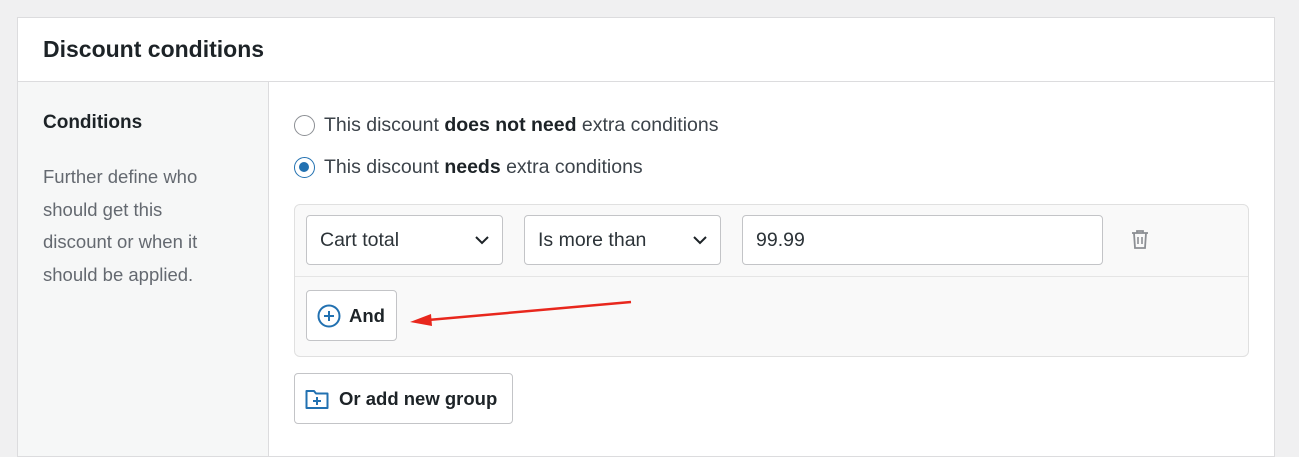  Describe the element at coordinates (1140, 239) in the screenshot. I see `trash-icon` at that location.